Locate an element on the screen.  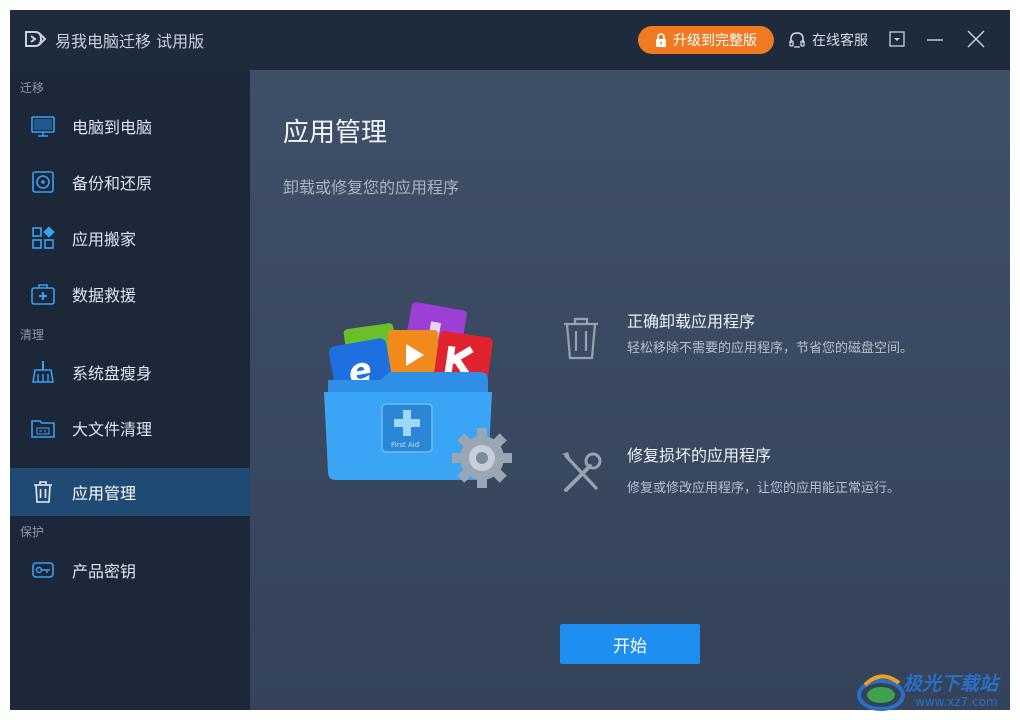
app-title: 易我电脑迁移 试用版 is located at coordinates (130, 41).